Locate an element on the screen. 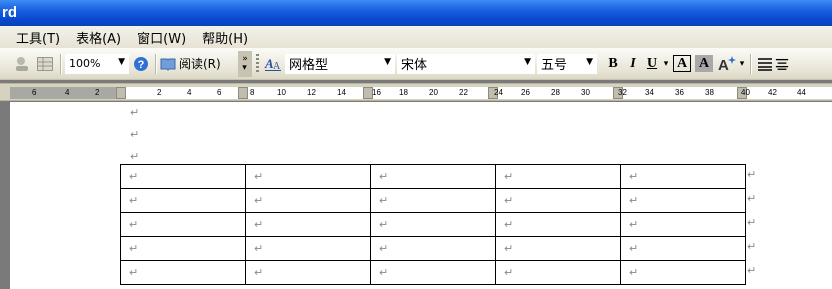 This screenshot has height=289, width=832. ruler-label: 26 is located at coordinates (525, 92).